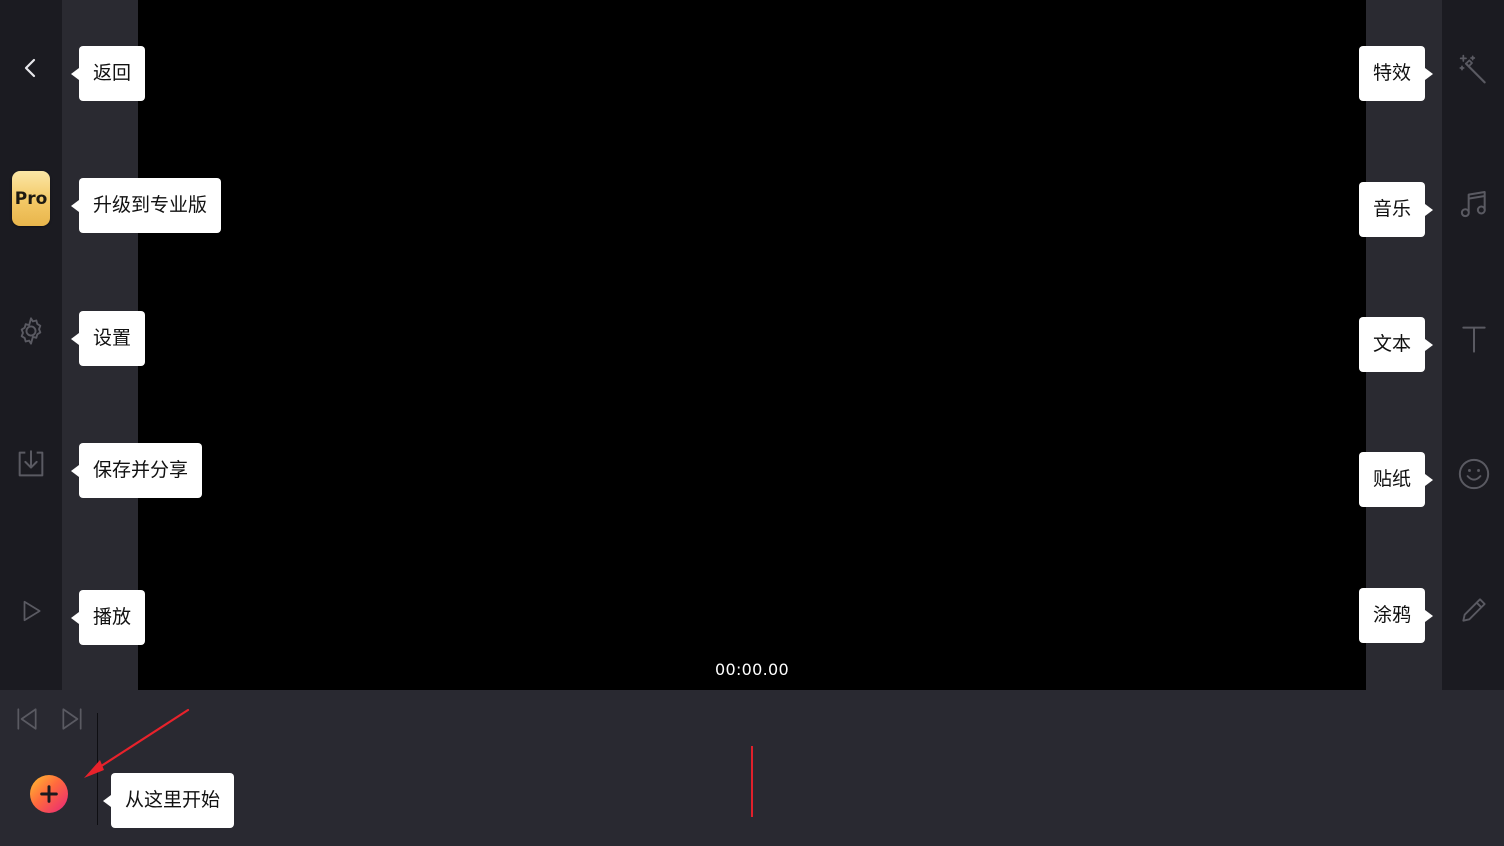 This screenshot has height=846, width=1504. I want to click on start-here-tooltip-text: 从这里开始, so click(173, 800).